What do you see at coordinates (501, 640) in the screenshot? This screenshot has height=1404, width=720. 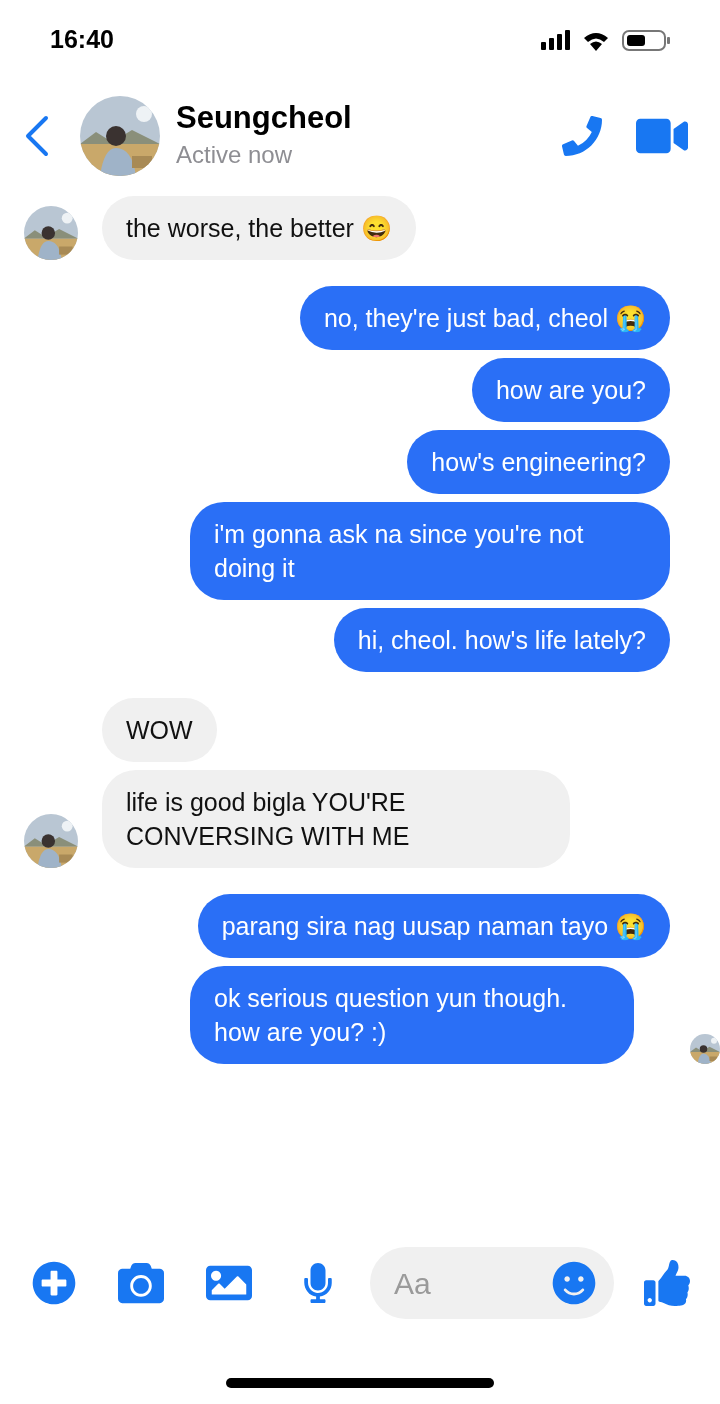 I see `message-bubble: hi, cheol. how's life lately?` at bounding box center [501, 640].